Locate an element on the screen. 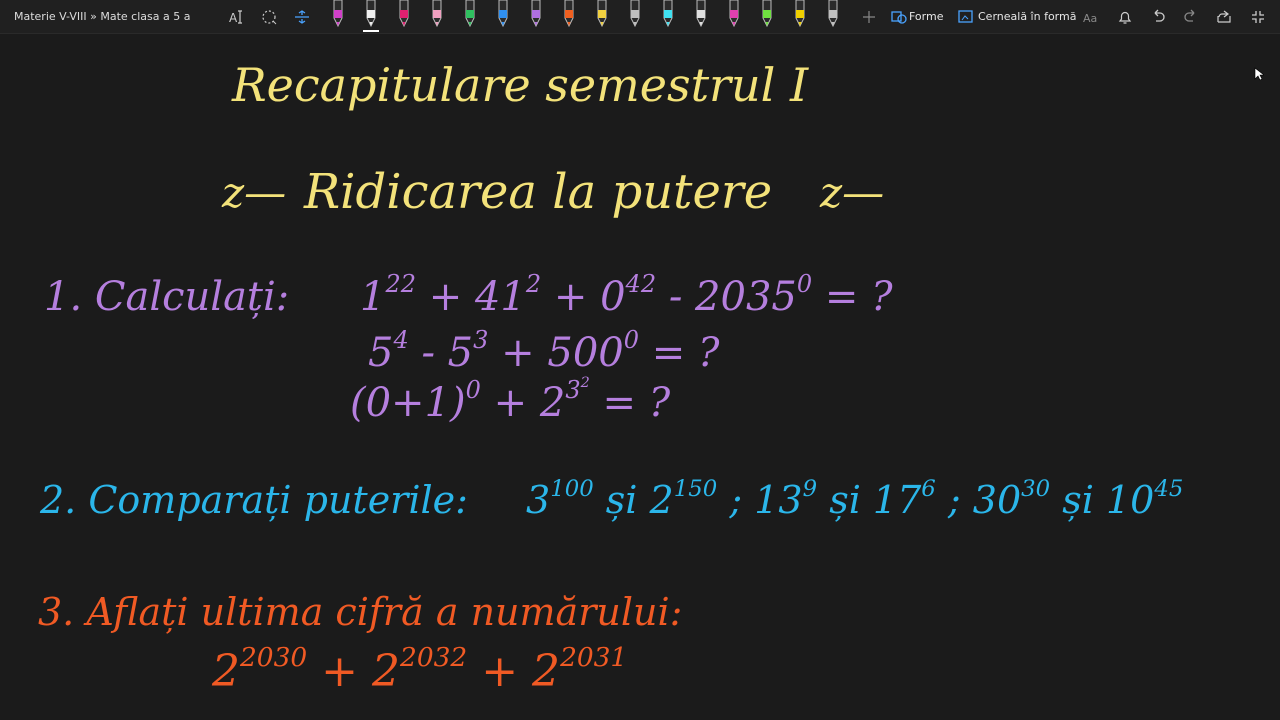  title-line-1: Recapitulare semestrul I is located at coordinates (520, 85).